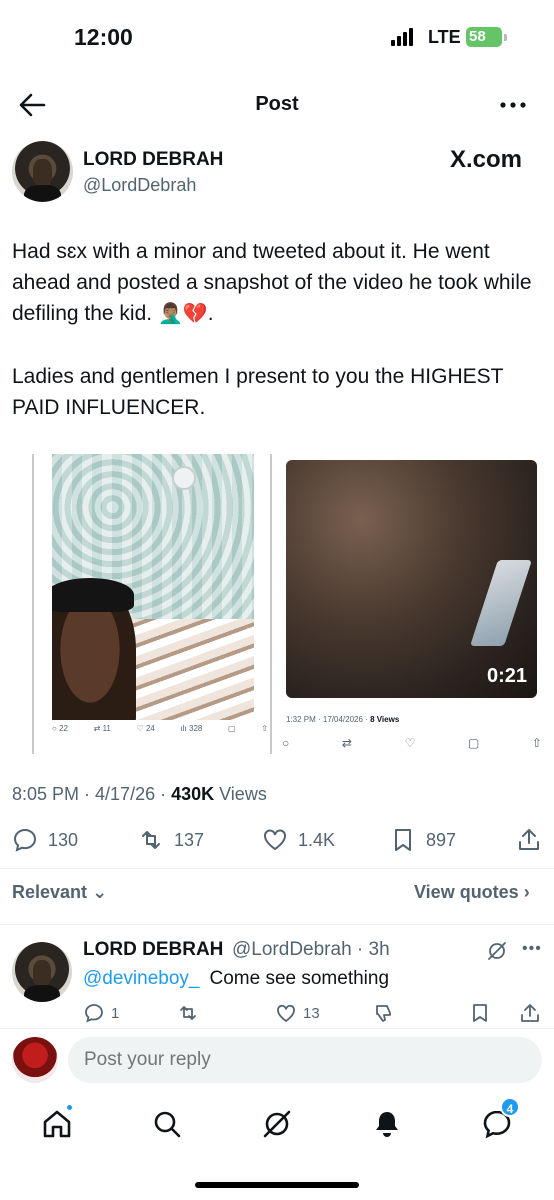 This screenshot has width=554, height=1200. I want to click on author-avatar, so click(42, 171).